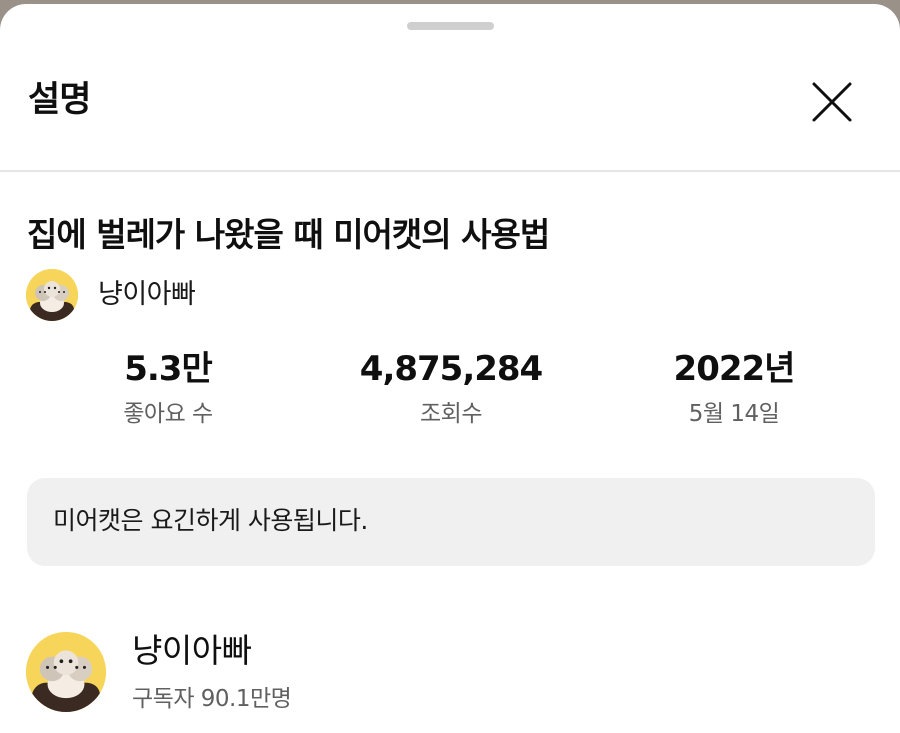 The width and height of the screenshot is (900, 733). I want to click on description-box: 미어캣은 요긴하게 사용됩니다., so click(451, 522).